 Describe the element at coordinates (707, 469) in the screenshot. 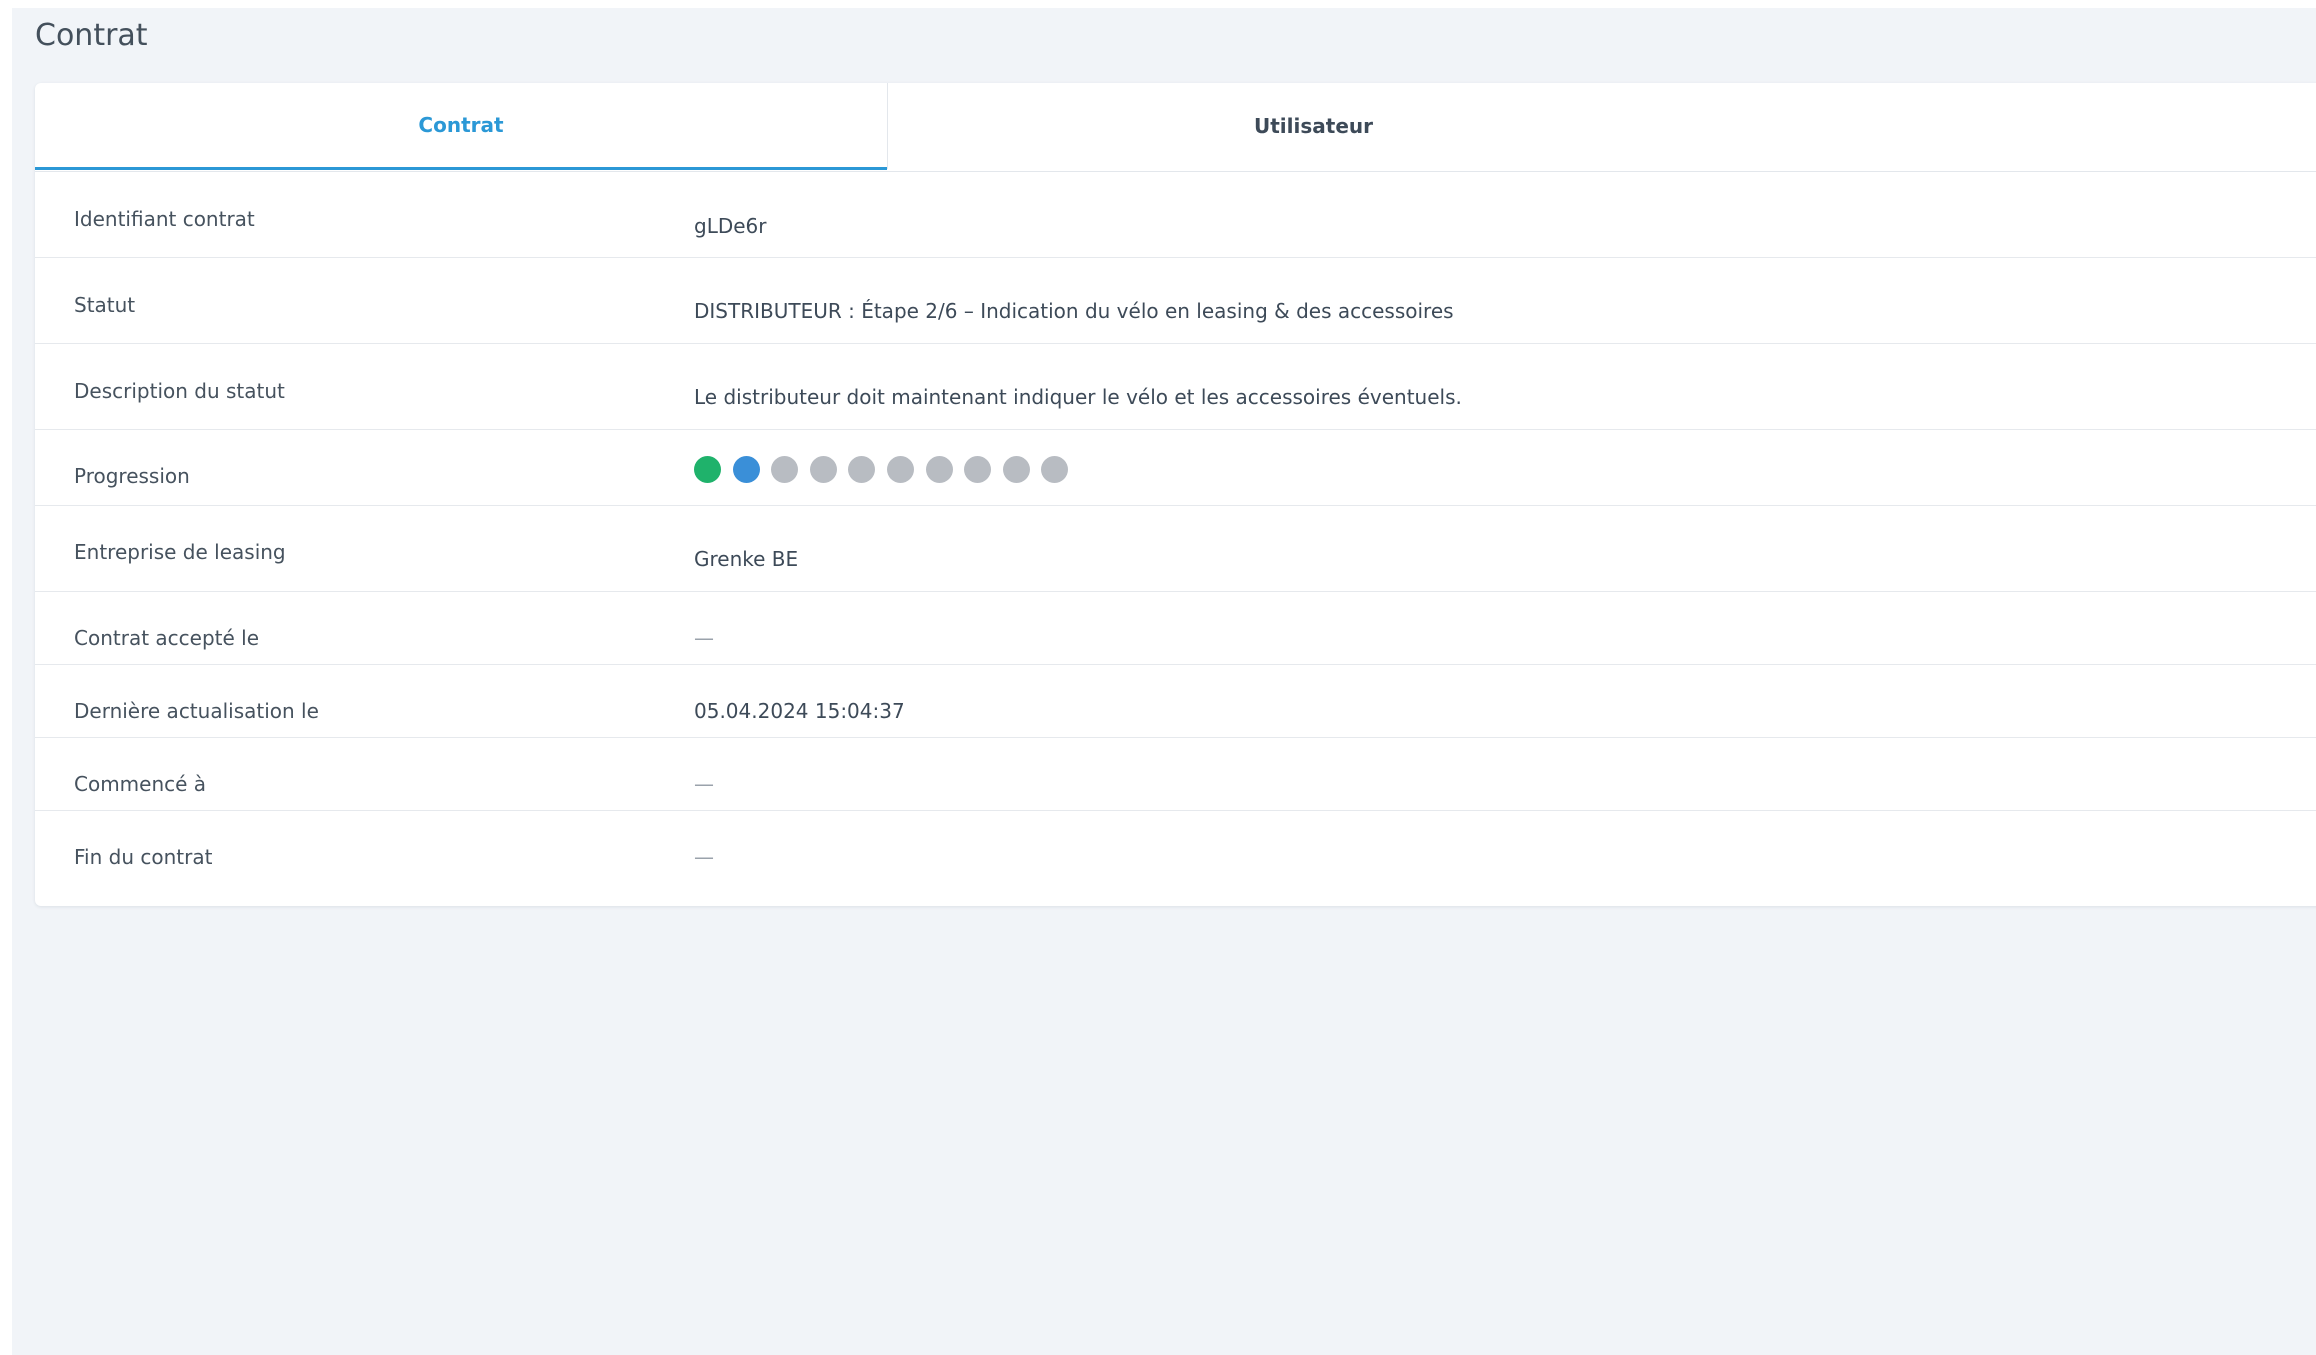

I see `progress-step-done` at that location.